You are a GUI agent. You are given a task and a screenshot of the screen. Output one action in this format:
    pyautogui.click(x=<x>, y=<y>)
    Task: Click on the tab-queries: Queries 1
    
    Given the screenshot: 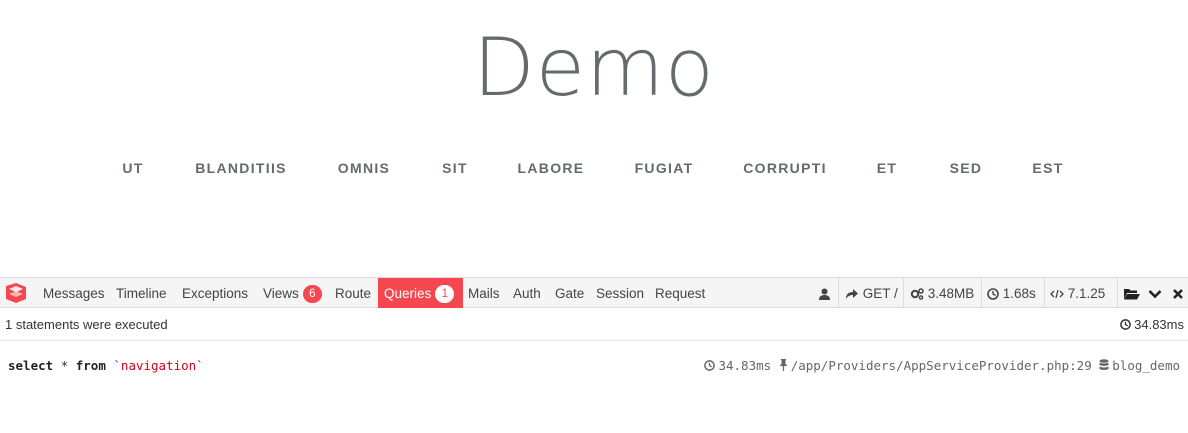 What is the action you would take?
    pyautogui.click(x=420, y=293)
    